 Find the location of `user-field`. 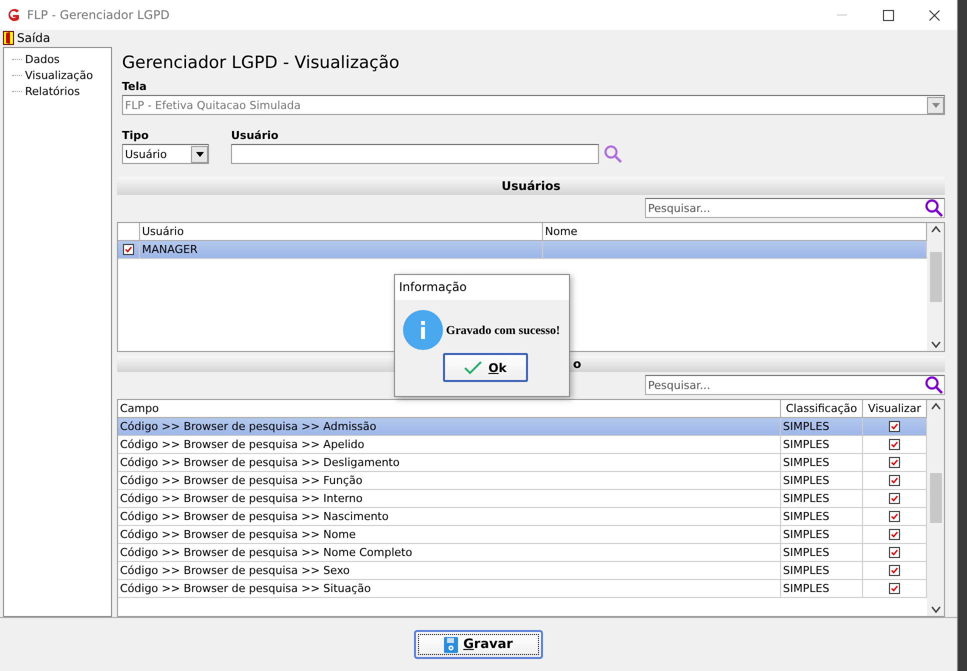

user-field is located at coordinates (415, 154).